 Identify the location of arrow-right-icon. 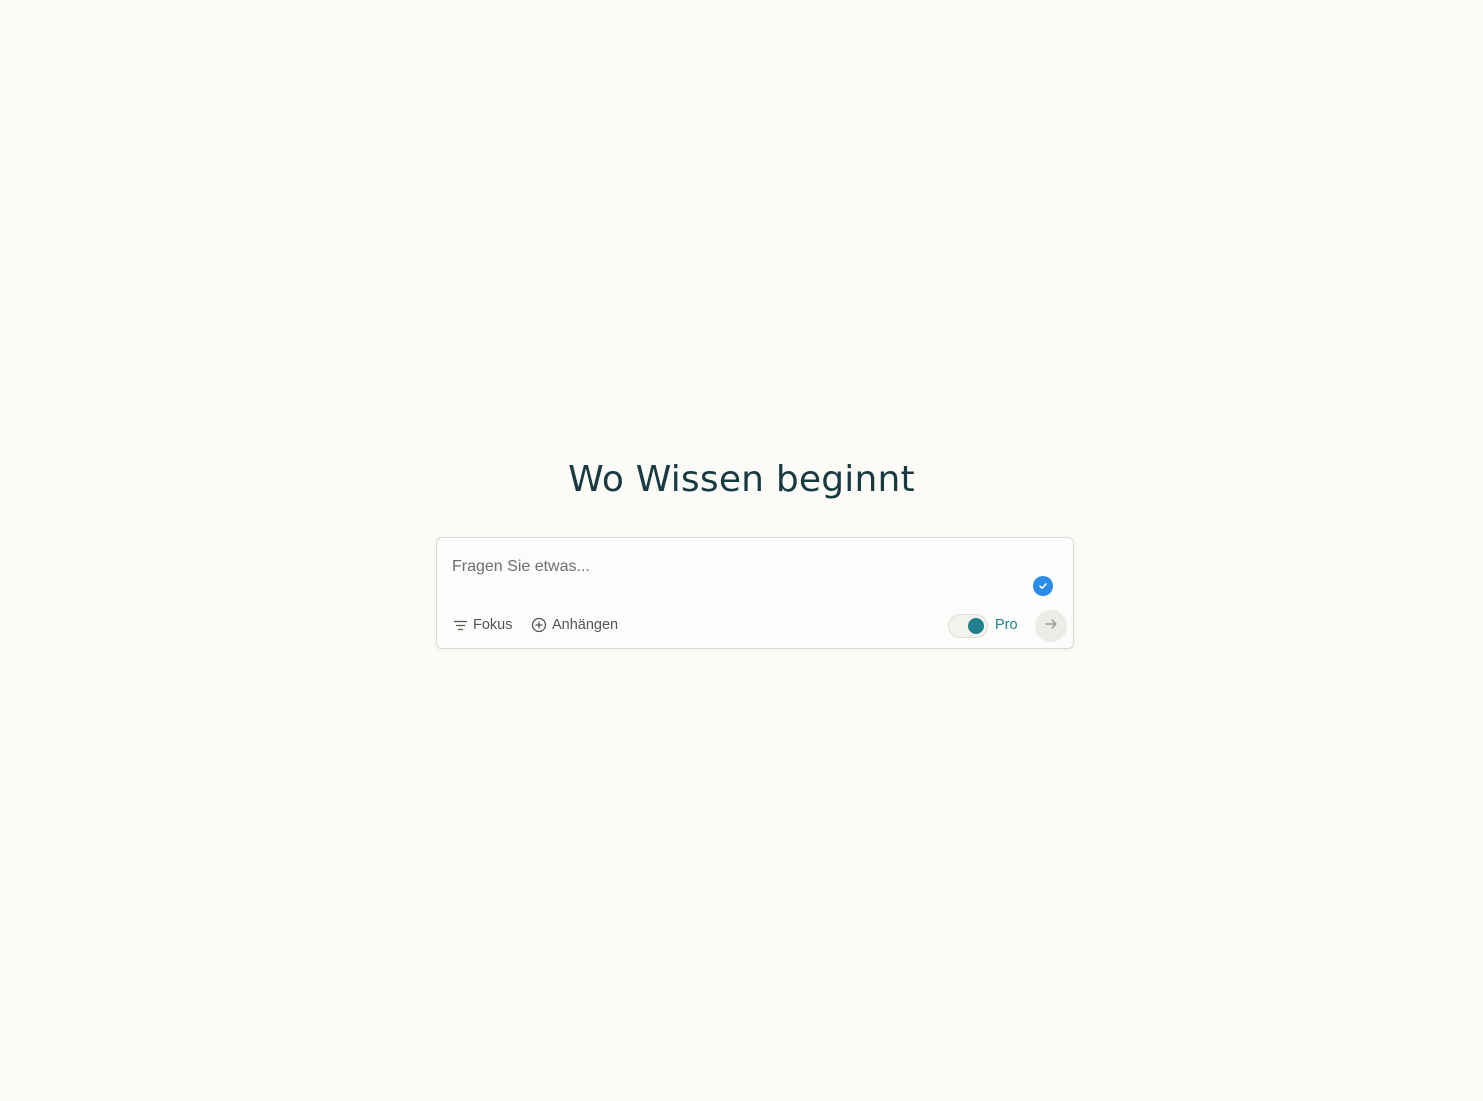
(1051, 626).